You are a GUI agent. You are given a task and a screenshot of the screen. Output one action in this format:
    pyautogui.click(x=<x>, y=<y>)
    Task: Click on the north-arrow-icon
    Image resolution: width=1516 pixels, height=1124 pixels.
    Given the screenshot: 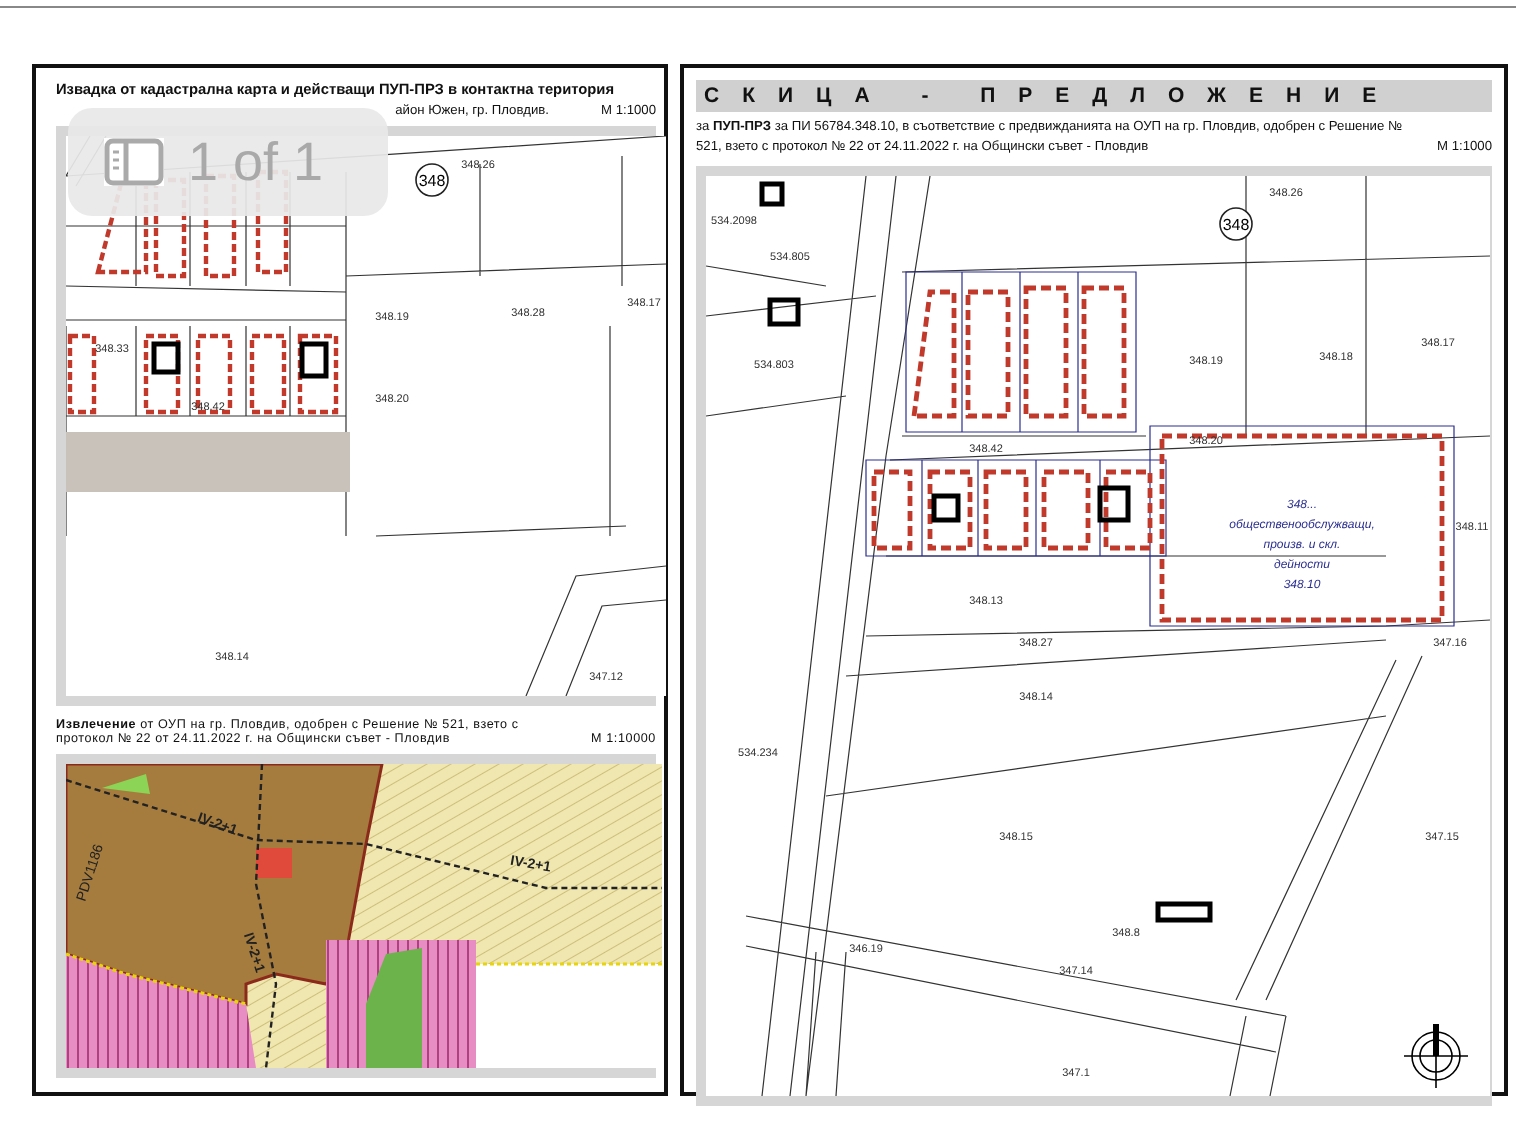 What is the action you would take?
    pyautogui.click(x=1436, y=1055)
    